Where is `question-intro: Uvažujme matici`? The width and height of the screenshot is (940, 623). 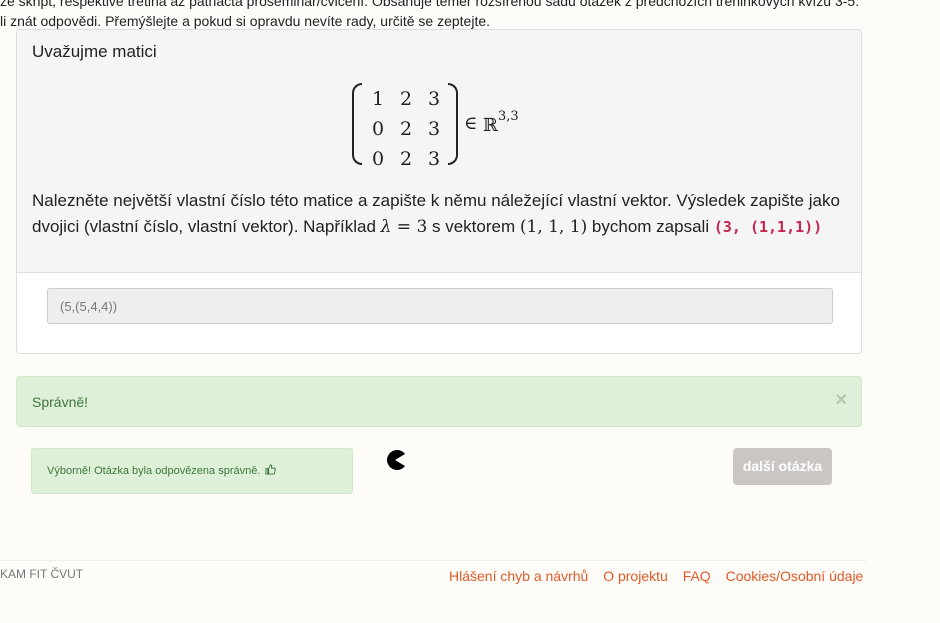 question-intro: Uvažujme matici is located at coordinates (94, 51).